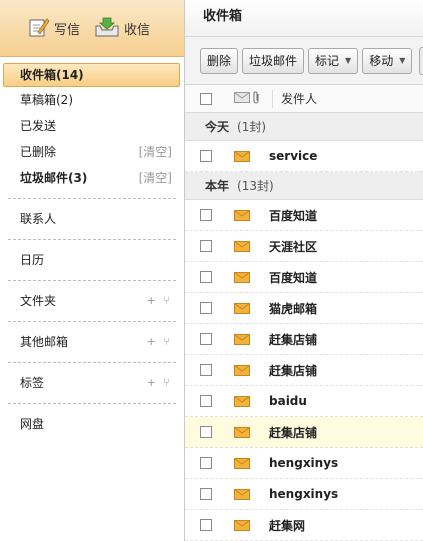  Describe the element at coordinates (304, 156) in the screenshot. I see `mail-row: service` at that location.